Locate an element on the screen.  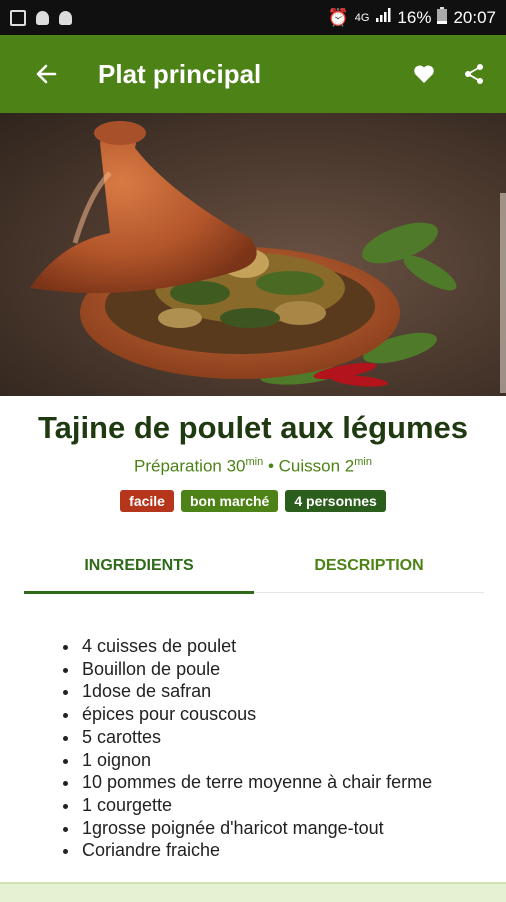
alarm-icon: ⏰ is located at coordinates (338, 17).